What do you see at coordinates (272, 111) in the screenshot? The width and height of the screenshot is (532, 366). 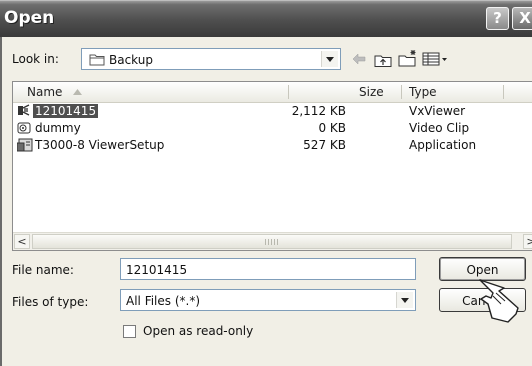 I see `file-row: 12101415 2,112 KB VxViewer` at bounding box center [272, 111].